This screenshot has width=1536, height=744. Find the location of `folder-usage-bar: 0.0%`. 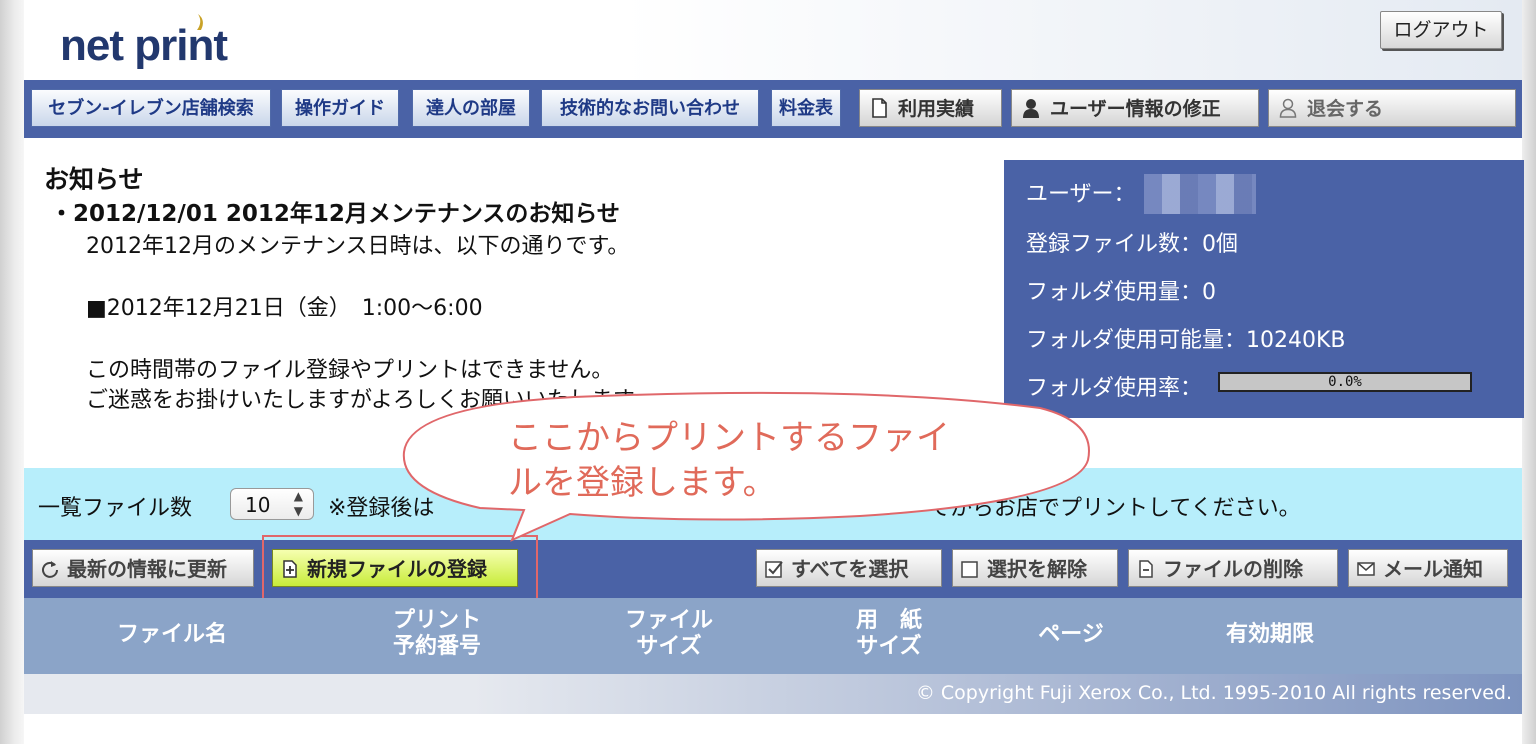

folder-usage-bar: 0.0% is located at coordinates (1345, 382).